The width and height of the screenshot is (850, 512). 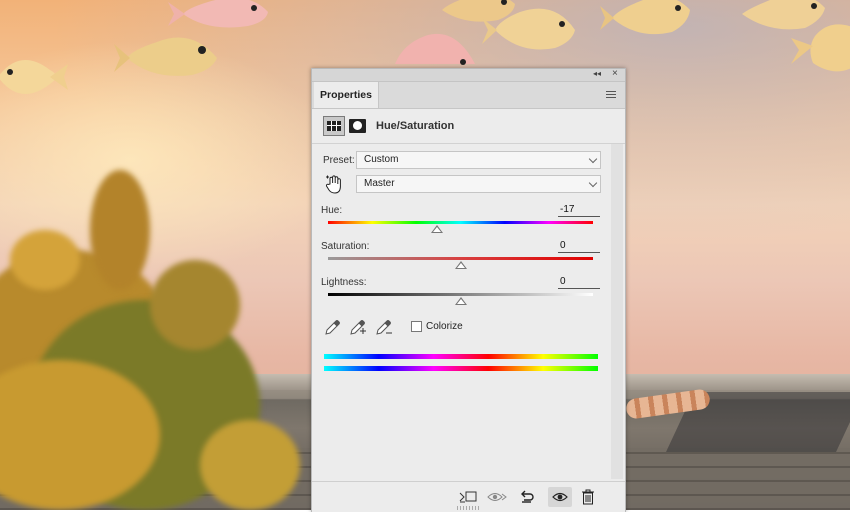 I want to click on visibility-eye-icon, so click(x=560, y=497).